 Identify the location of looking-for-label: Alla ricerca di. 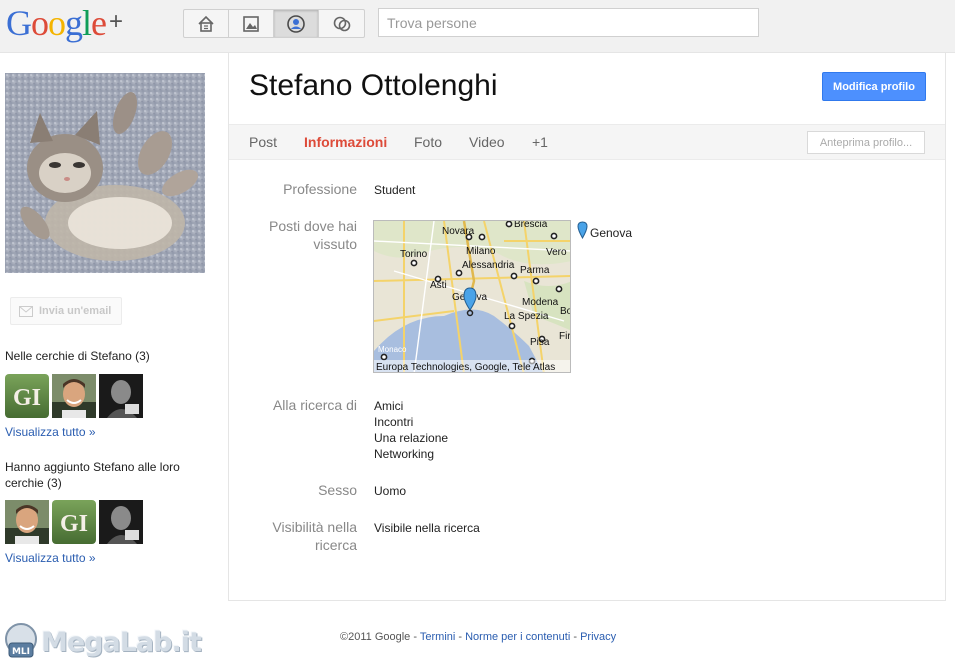
(314, 405).